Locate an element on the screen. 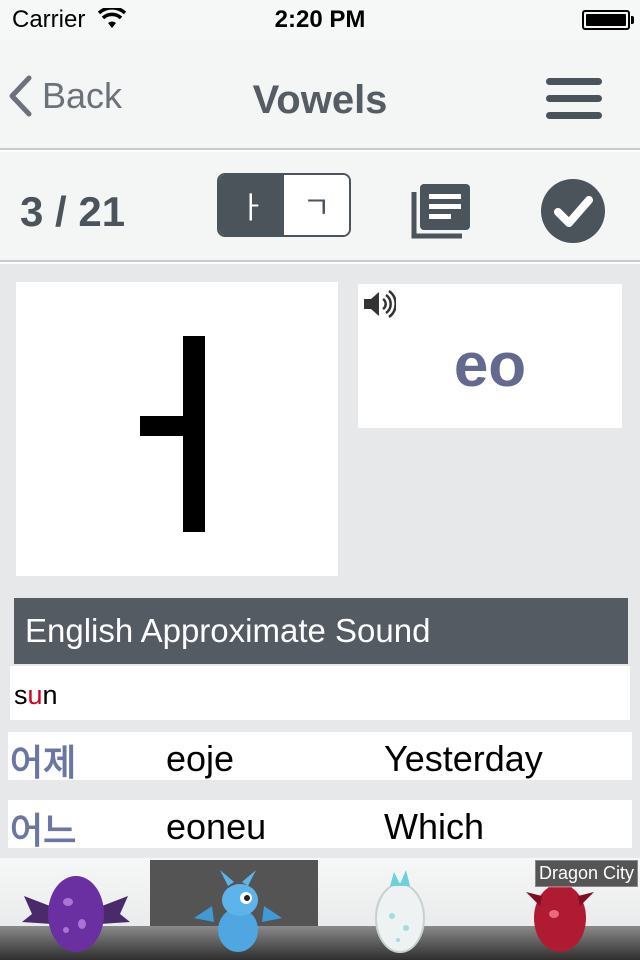 The width and height of the screenshot is (640, 960). segment-consonant: ㄱ is located at coordinates (316, 205).